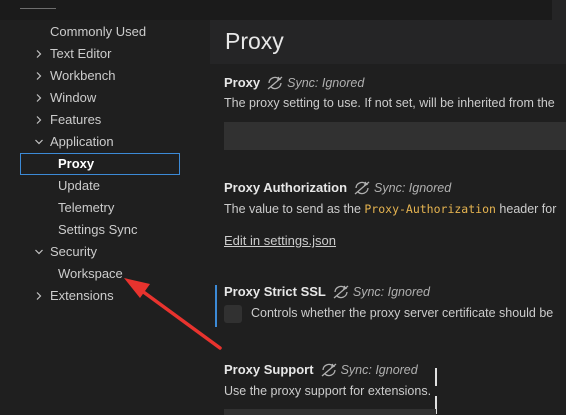 The width and height of the screenshot is (566, 415). Describe the element at coordinates (283, 10) in the screenshot. I see `top-bar` at that location.